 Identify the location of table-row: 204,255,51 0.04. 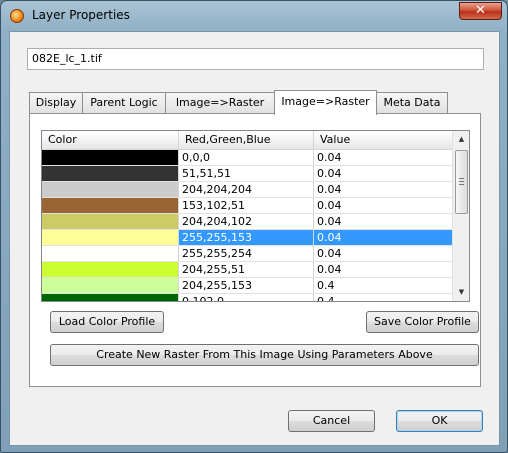
(247, 270).